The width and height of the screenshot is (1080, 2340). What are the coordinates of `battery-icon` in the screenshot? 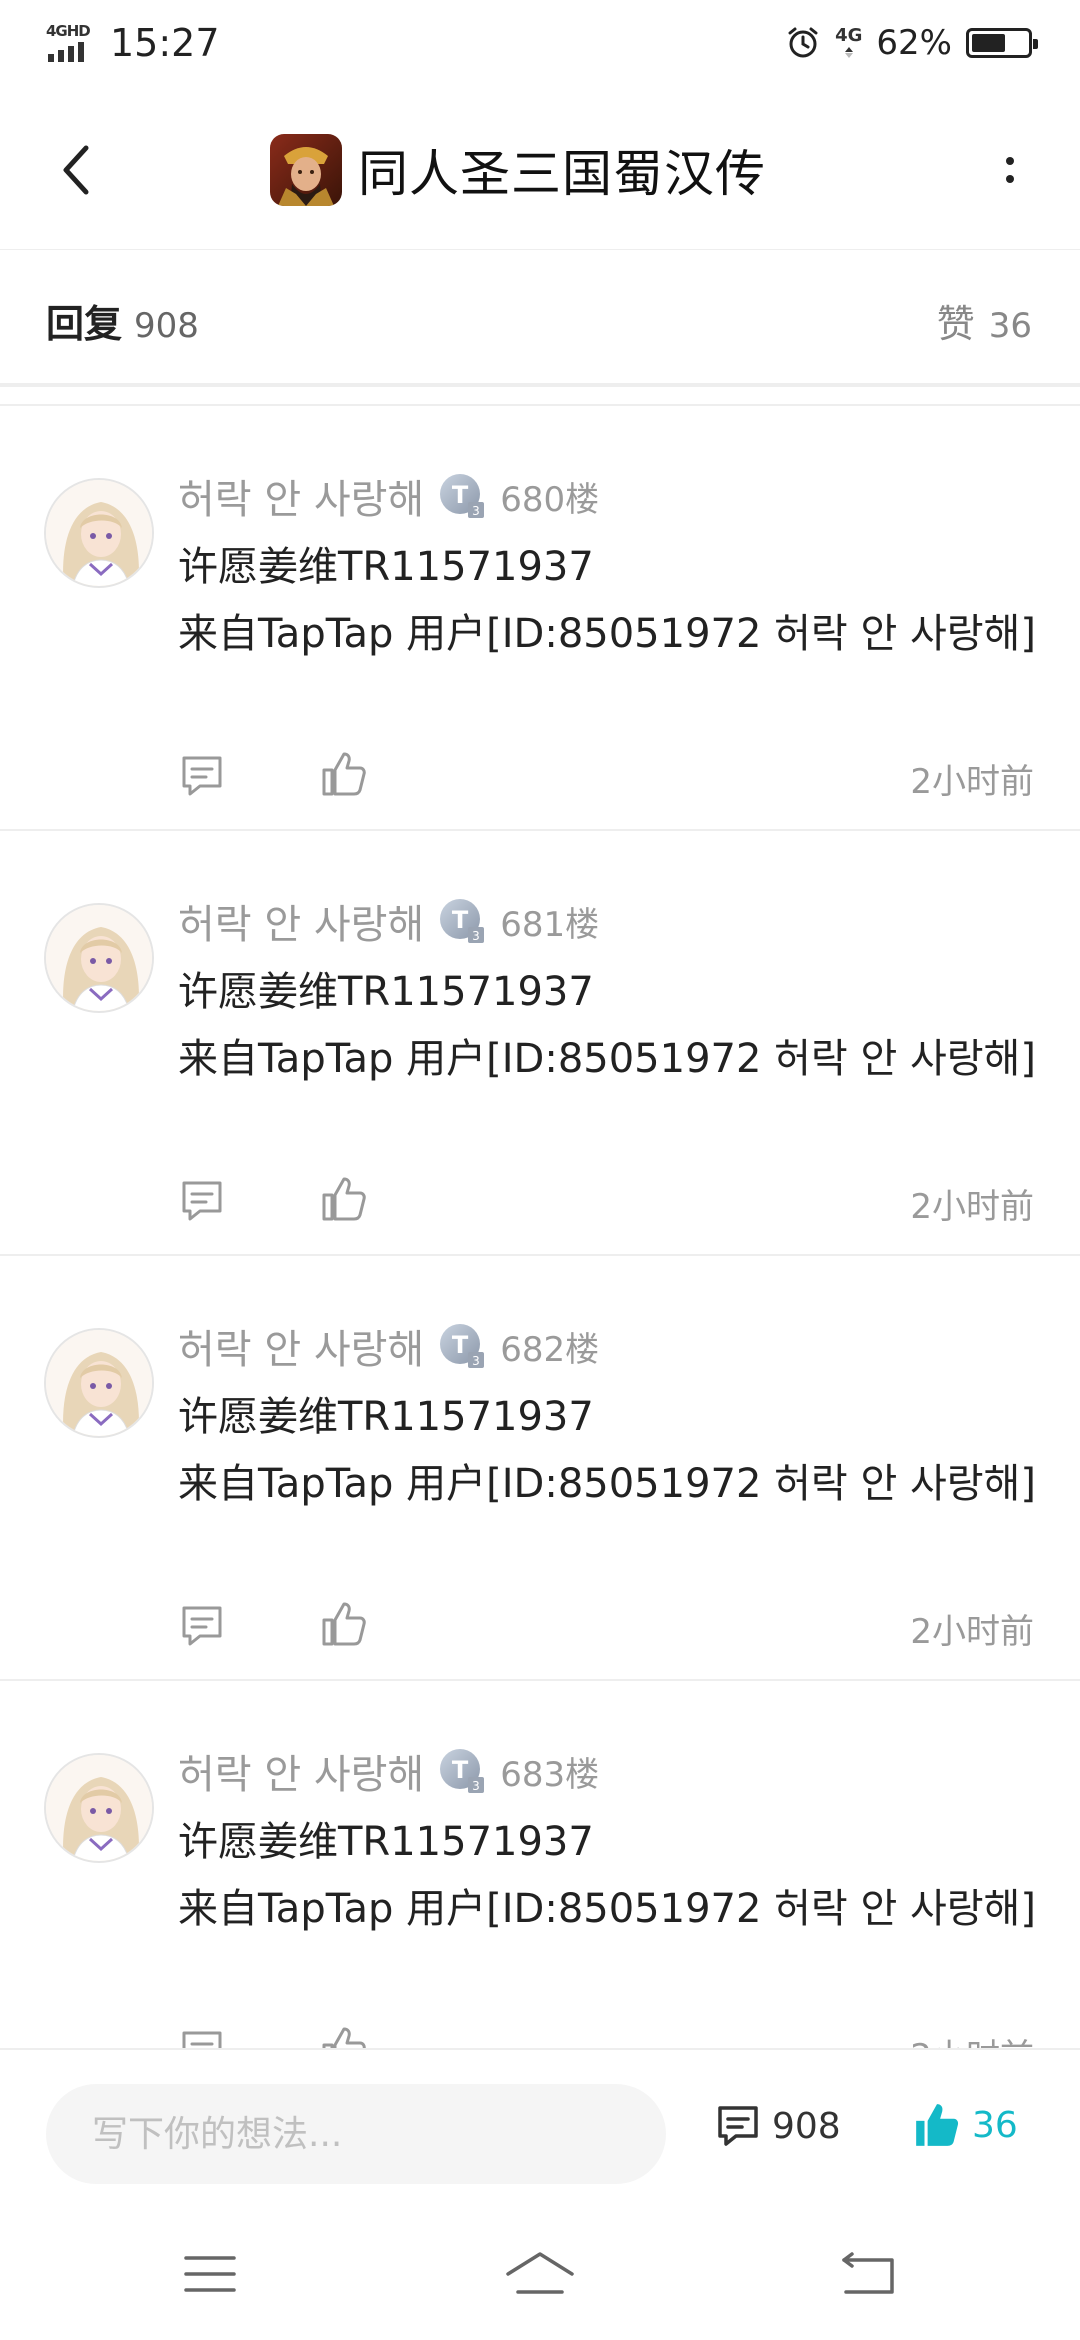 It's located at (1002, 43).